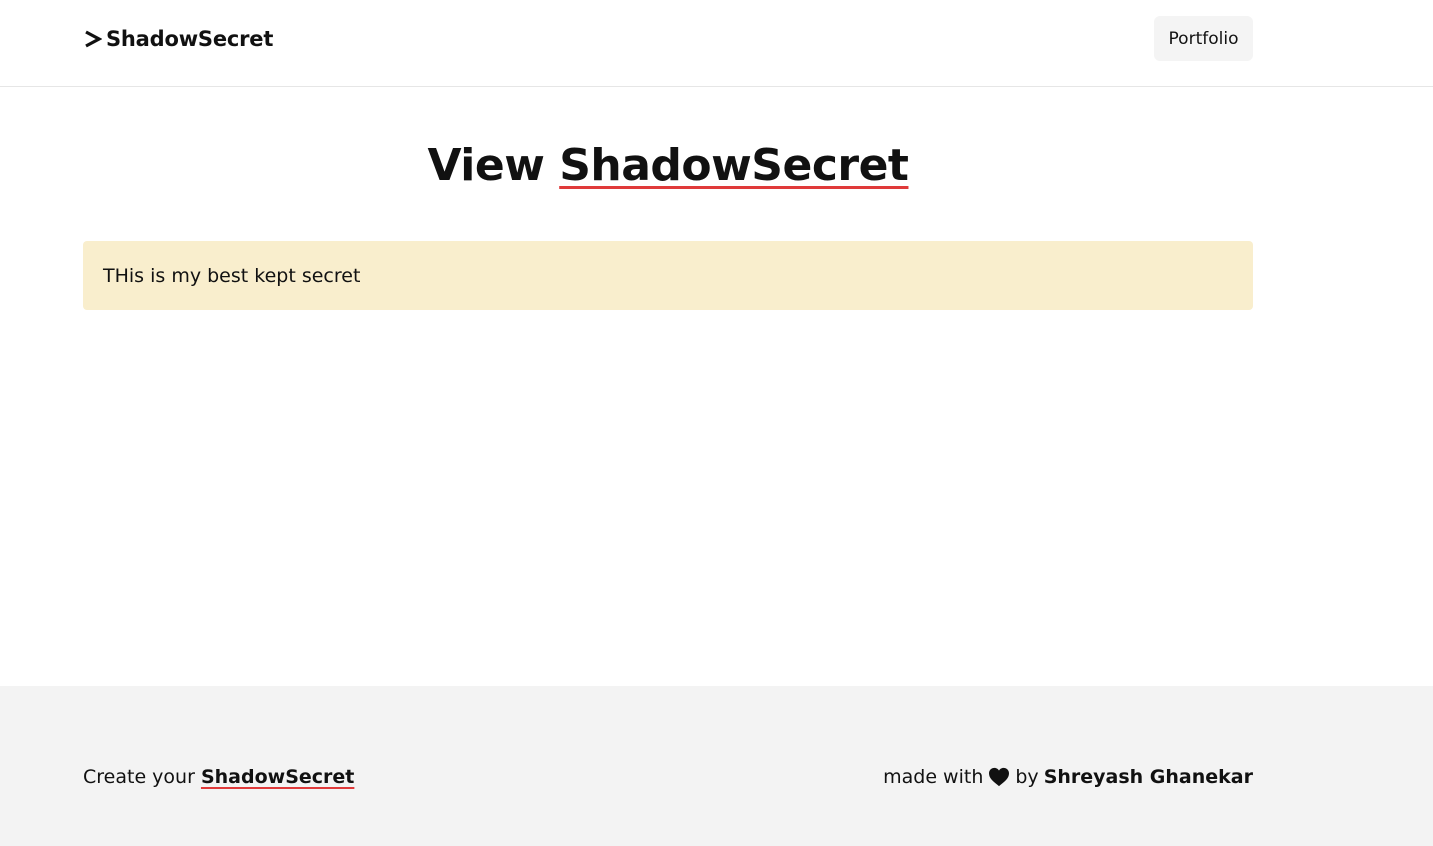 This screenshot has height=846, width=1433. I want to click on brand-logo-link: ShadowSecret, so click(178, 39).